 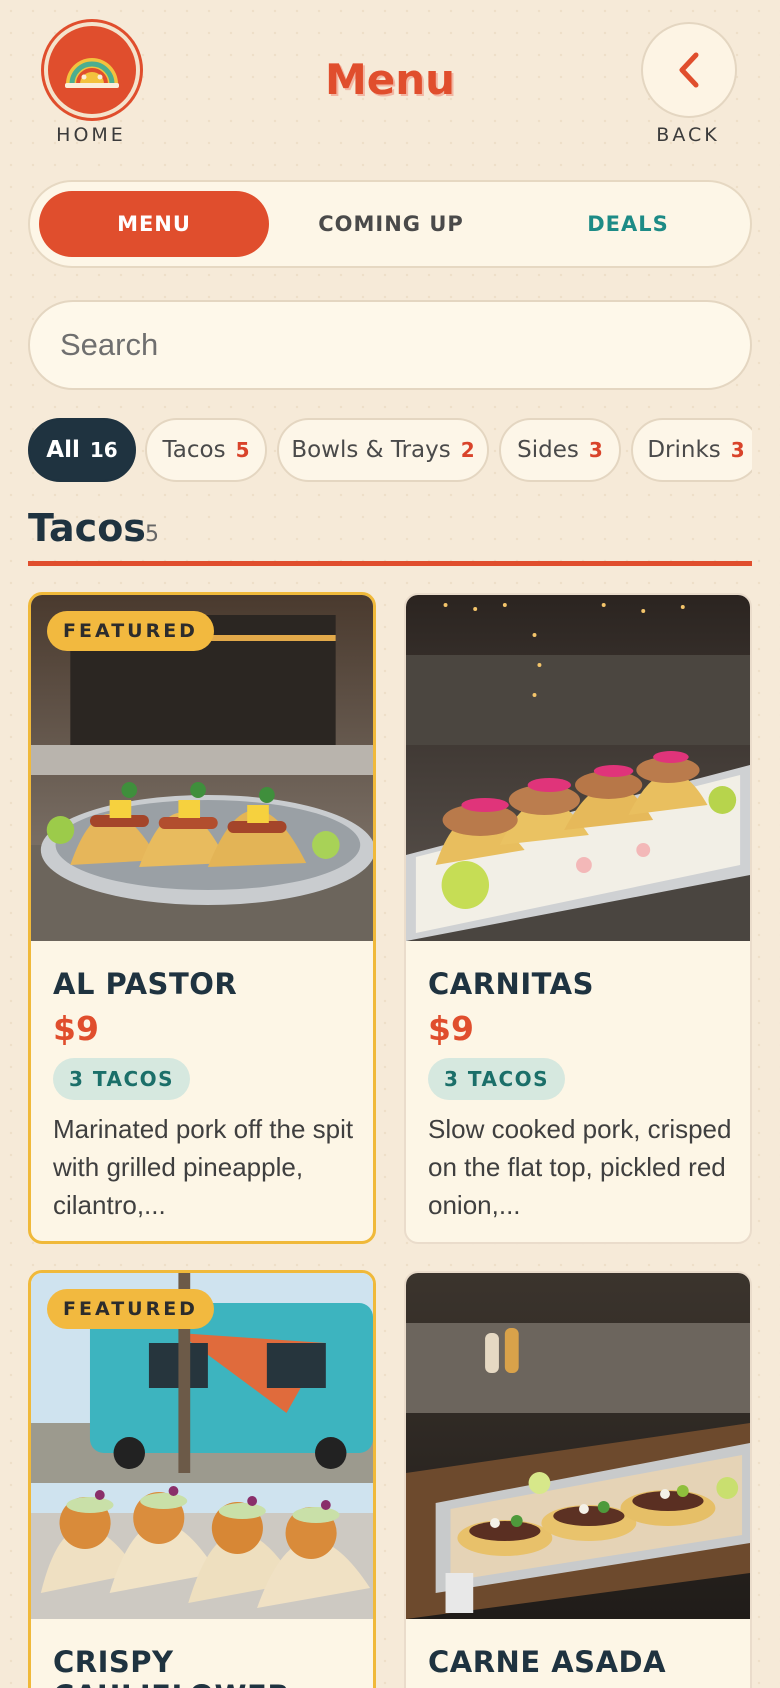 I want to click on item-info: CRISPY CAULIFLOWER, so click(x=204, y=1666).